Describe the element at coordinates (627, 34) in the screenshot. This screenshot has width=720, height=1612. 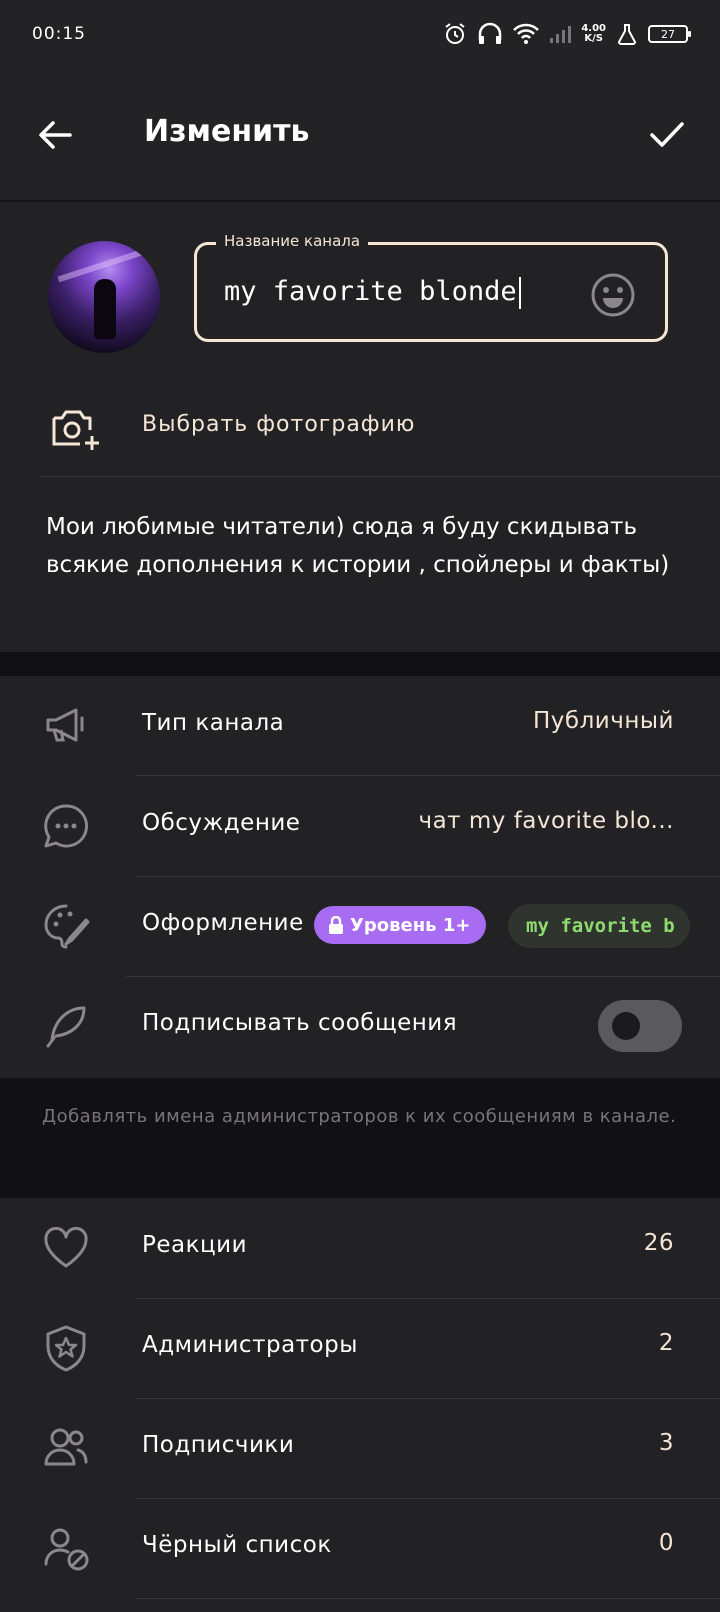
I see `flask-icon` at that location.